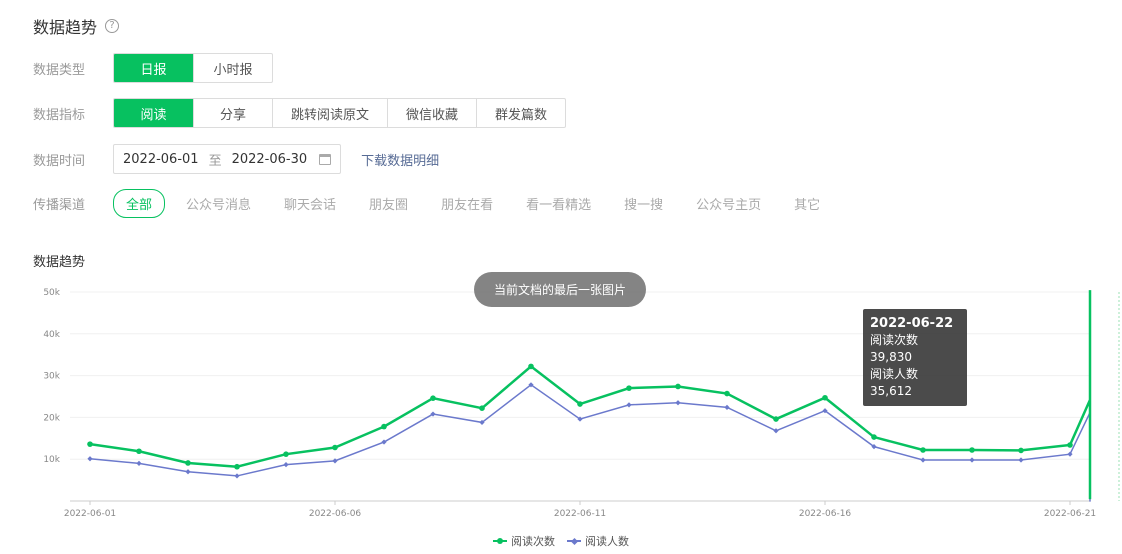 This screenshot has width=1122, height=554. I want to click on channel-chat: 聊天会话, so click(310, 203).